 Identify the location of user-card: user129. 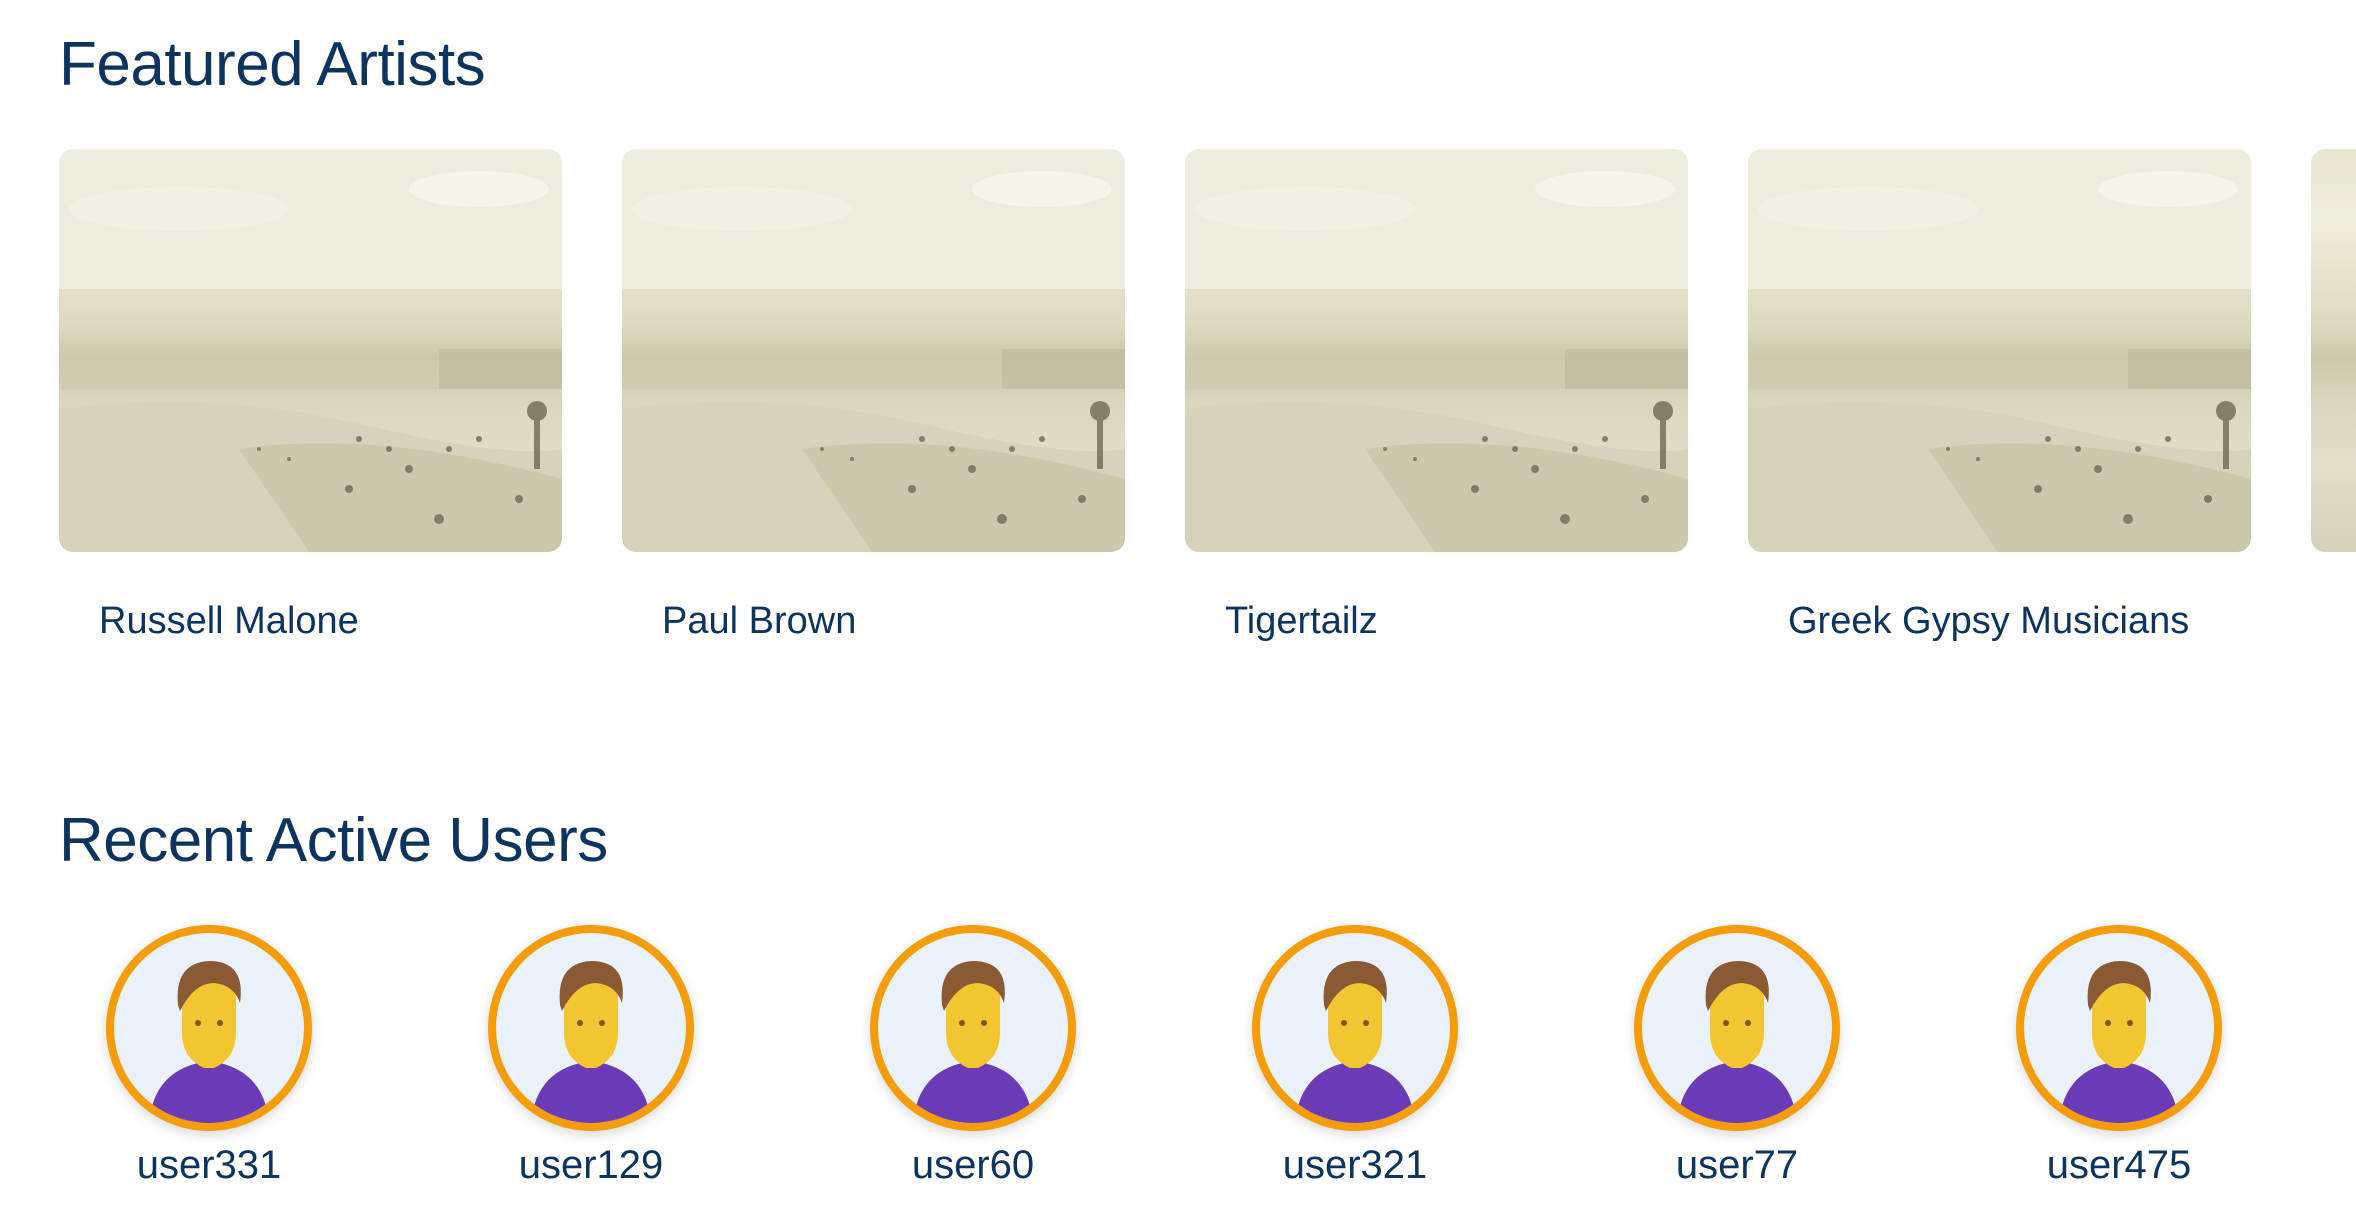
(591, 1055).